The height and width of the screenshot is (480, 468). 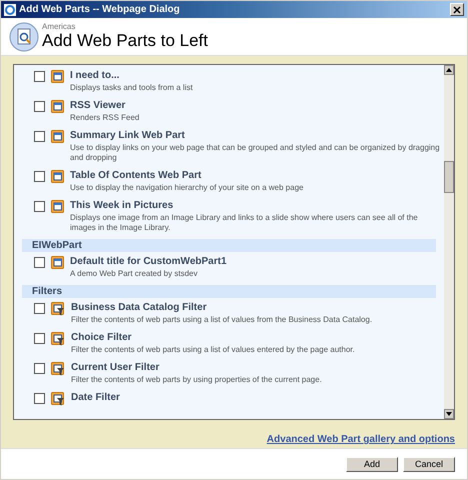 What do you see at coordinates (449, 242) in the screenshot?
I see `scrollbar` at bounding box center [449, 242].